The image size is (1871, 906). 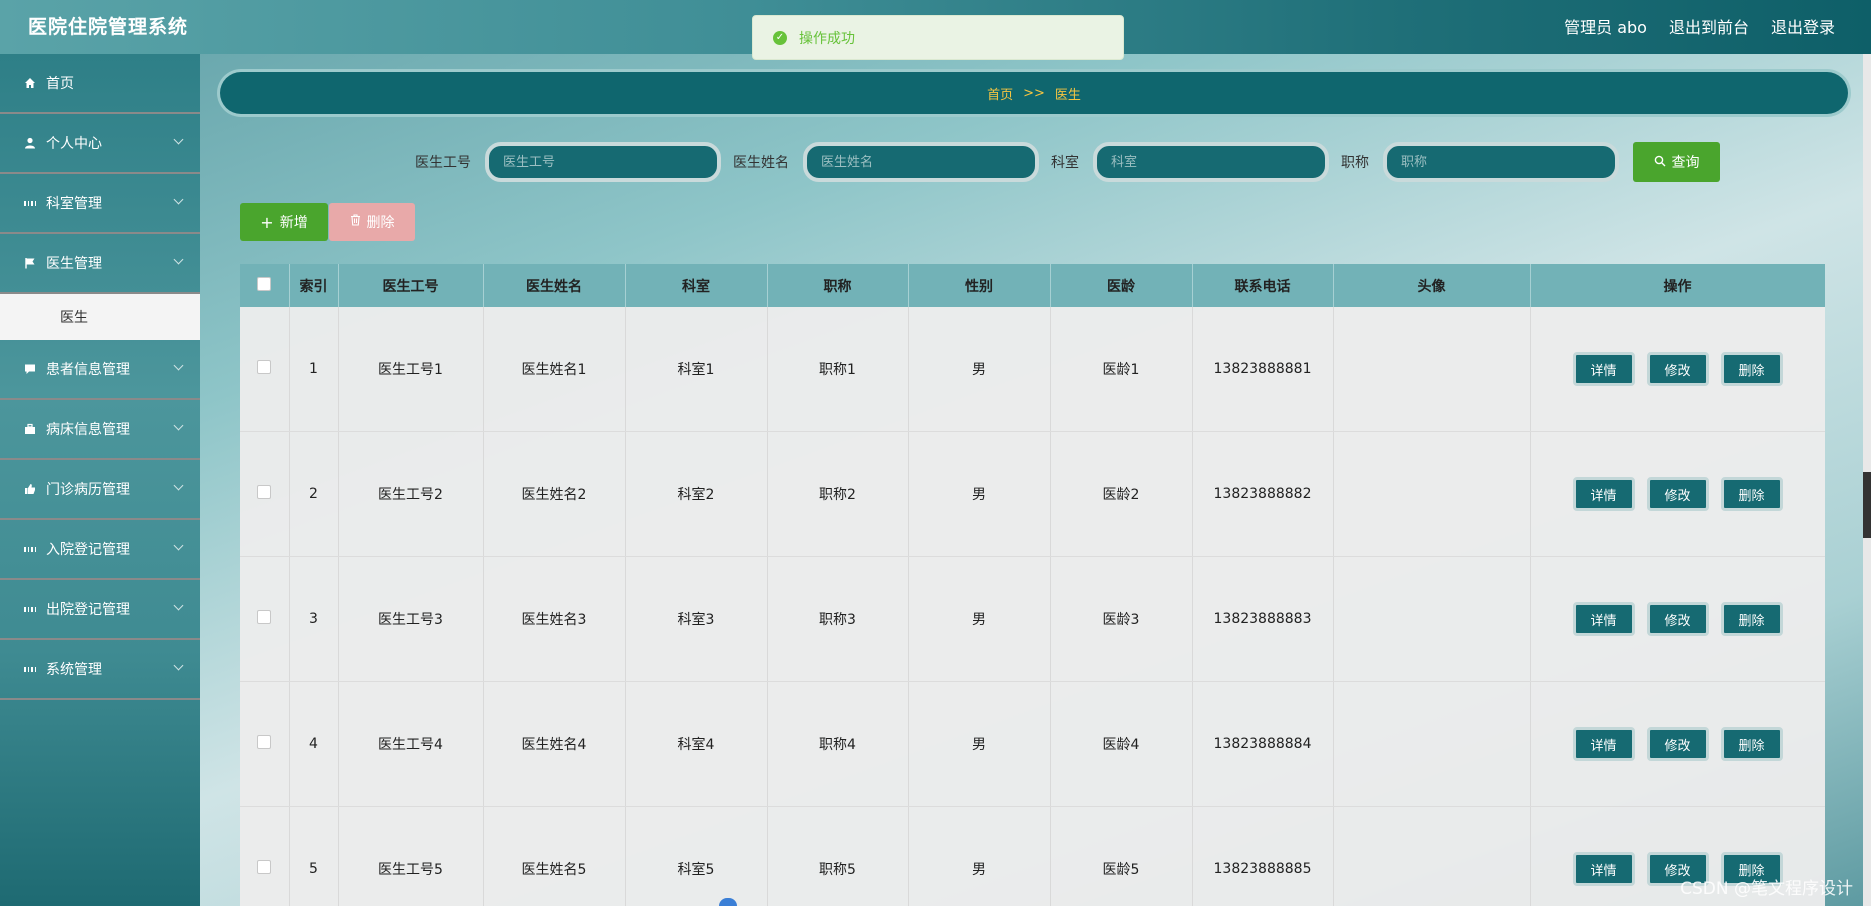 I want to click on cell-department: 科室3, so click(x=696, y=619).